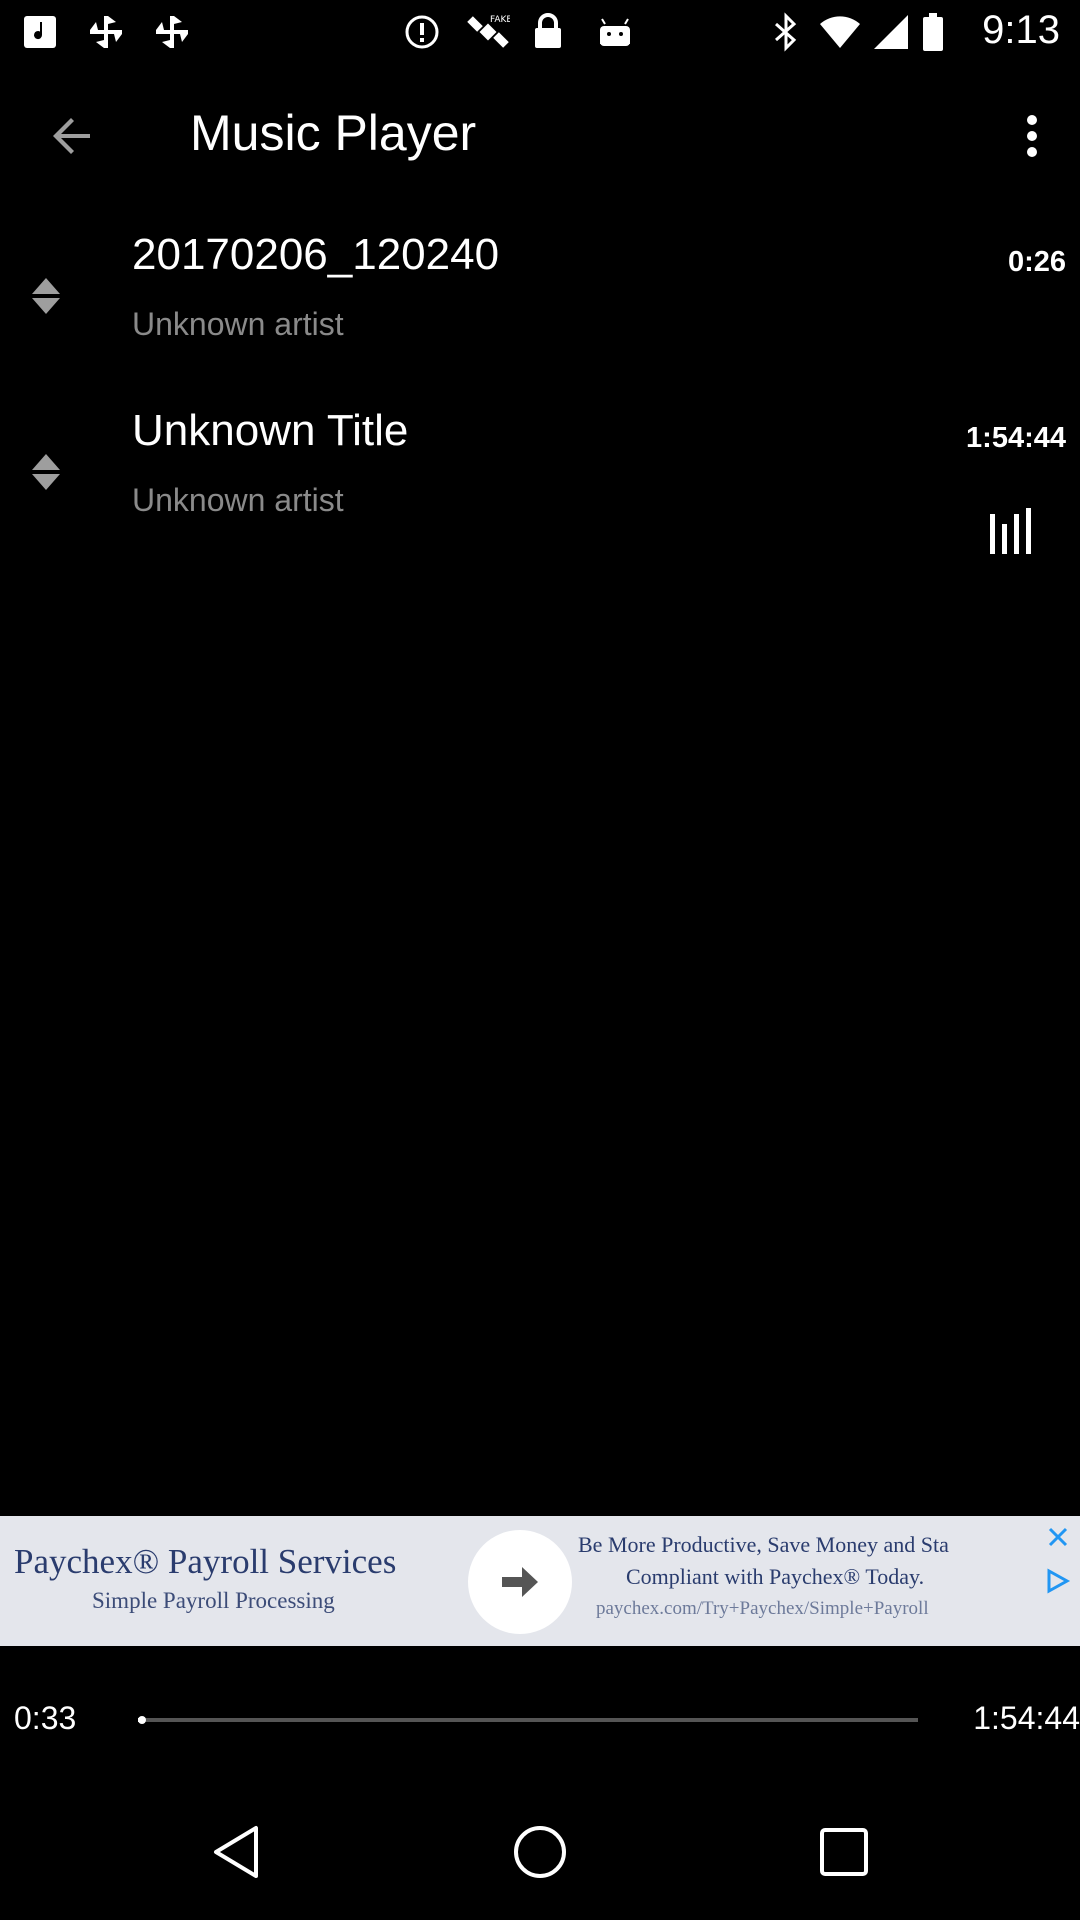  Describe the element at coordinates (270, 430) in the screenshot. I see `track-title: Unknown Title` at that location.